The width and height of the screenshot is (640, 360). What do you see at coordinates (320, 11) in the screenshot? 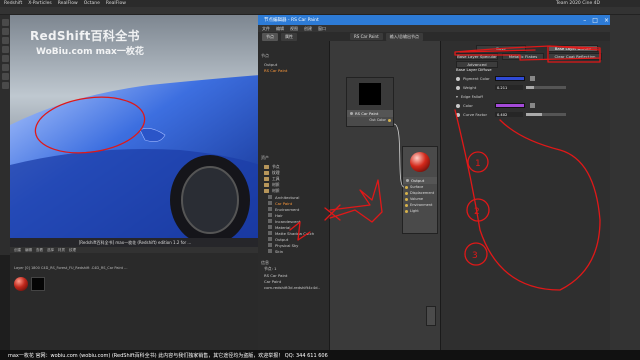
I see `c4d-toolbar` at bounding box center [320, 11].